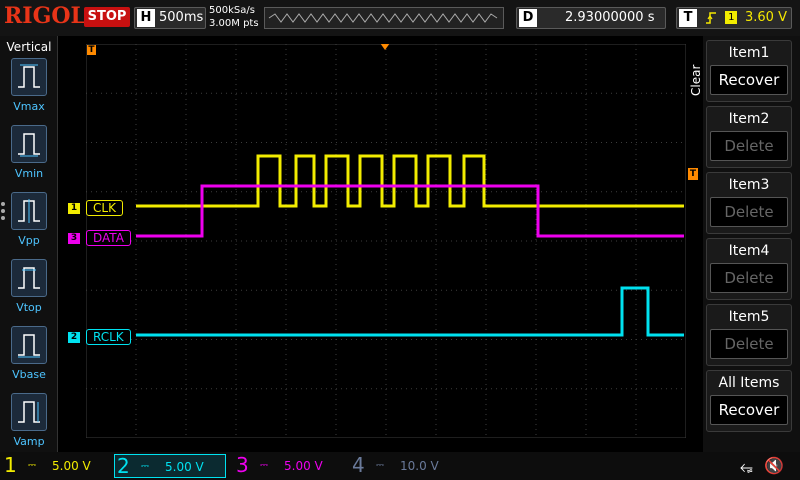  Describe the element at coordinates (108, 238) in the screenshot. I see `ch3-label-tag: DATA` at that location.